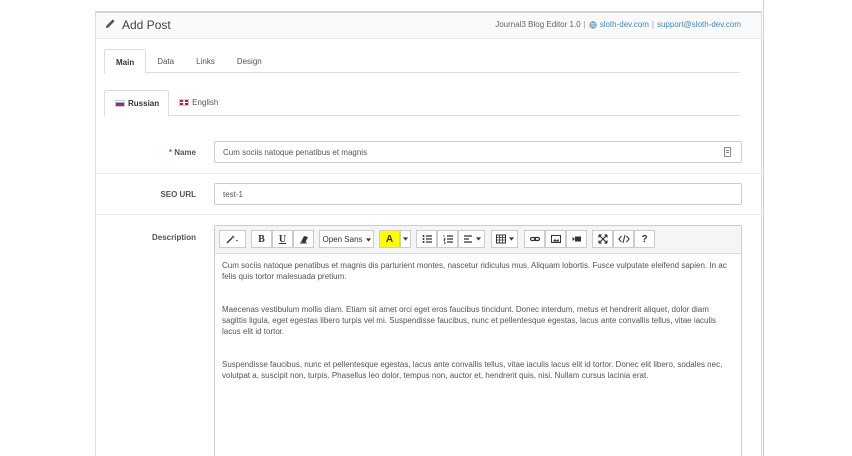 The image size is (852, 456). What do you see at coordinates (422, 61) in the screenshot?
I see `main-tabs: Main Data Links Design` at bounding box center [422, 61].